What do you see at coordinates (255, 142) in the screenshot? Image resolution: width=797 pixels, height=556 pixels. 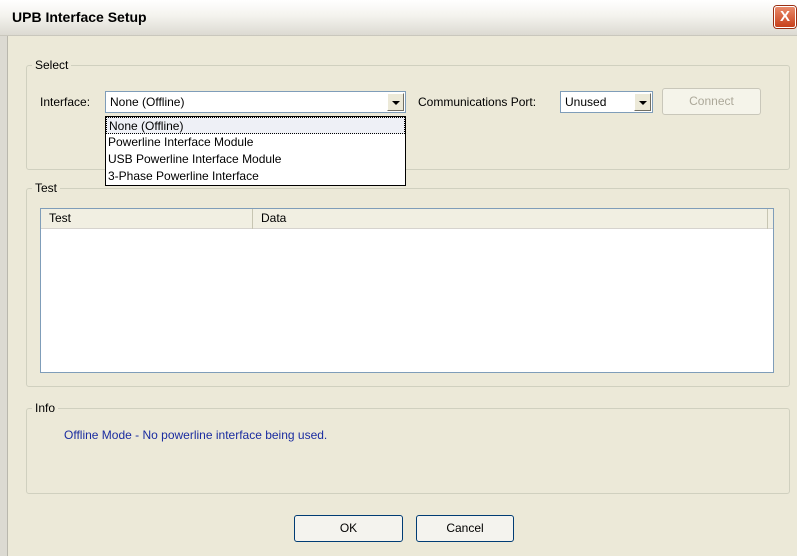 I see `interface-option: Powerline Interface Module` at bounding box center [255, 142].